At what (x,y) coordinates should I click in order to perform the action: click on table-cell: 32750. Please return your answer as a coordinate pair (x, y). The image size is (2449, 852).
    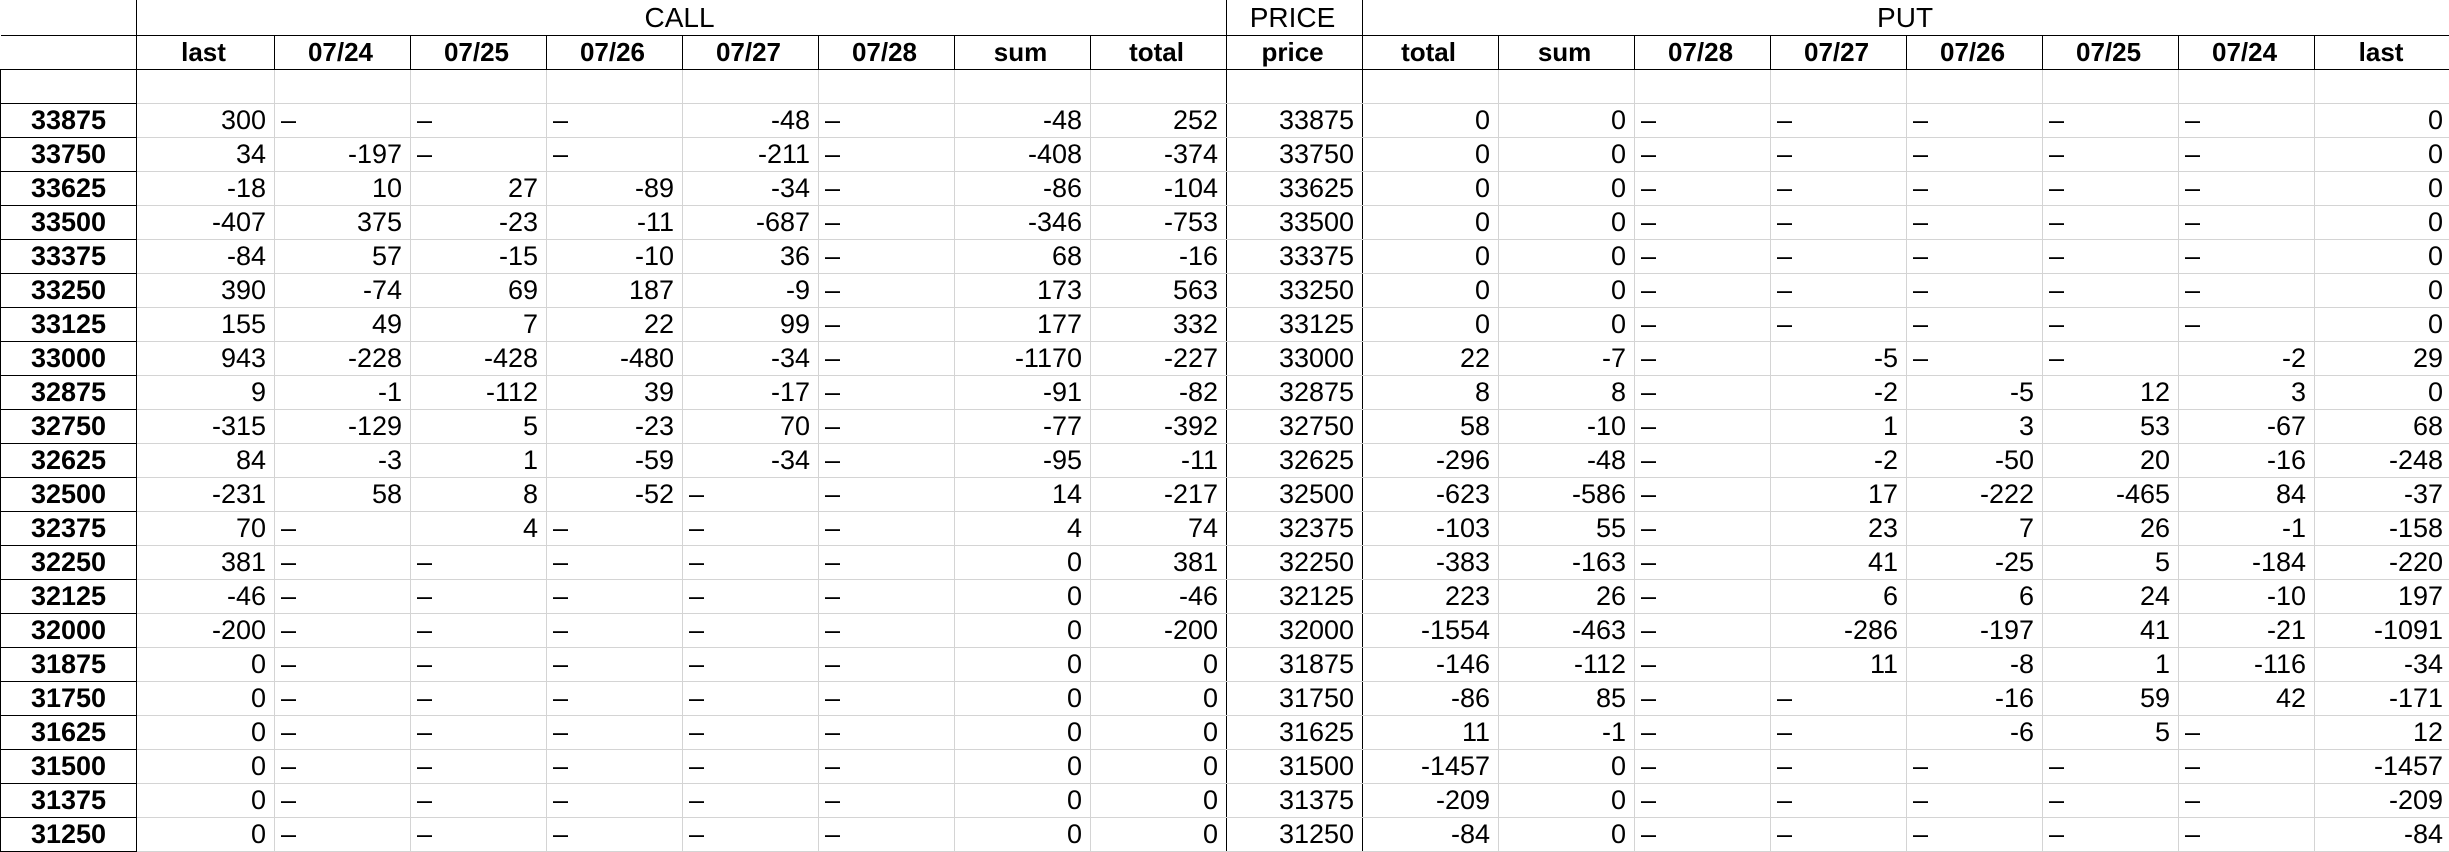
    Looking at the image, I should click on (1295, 427).